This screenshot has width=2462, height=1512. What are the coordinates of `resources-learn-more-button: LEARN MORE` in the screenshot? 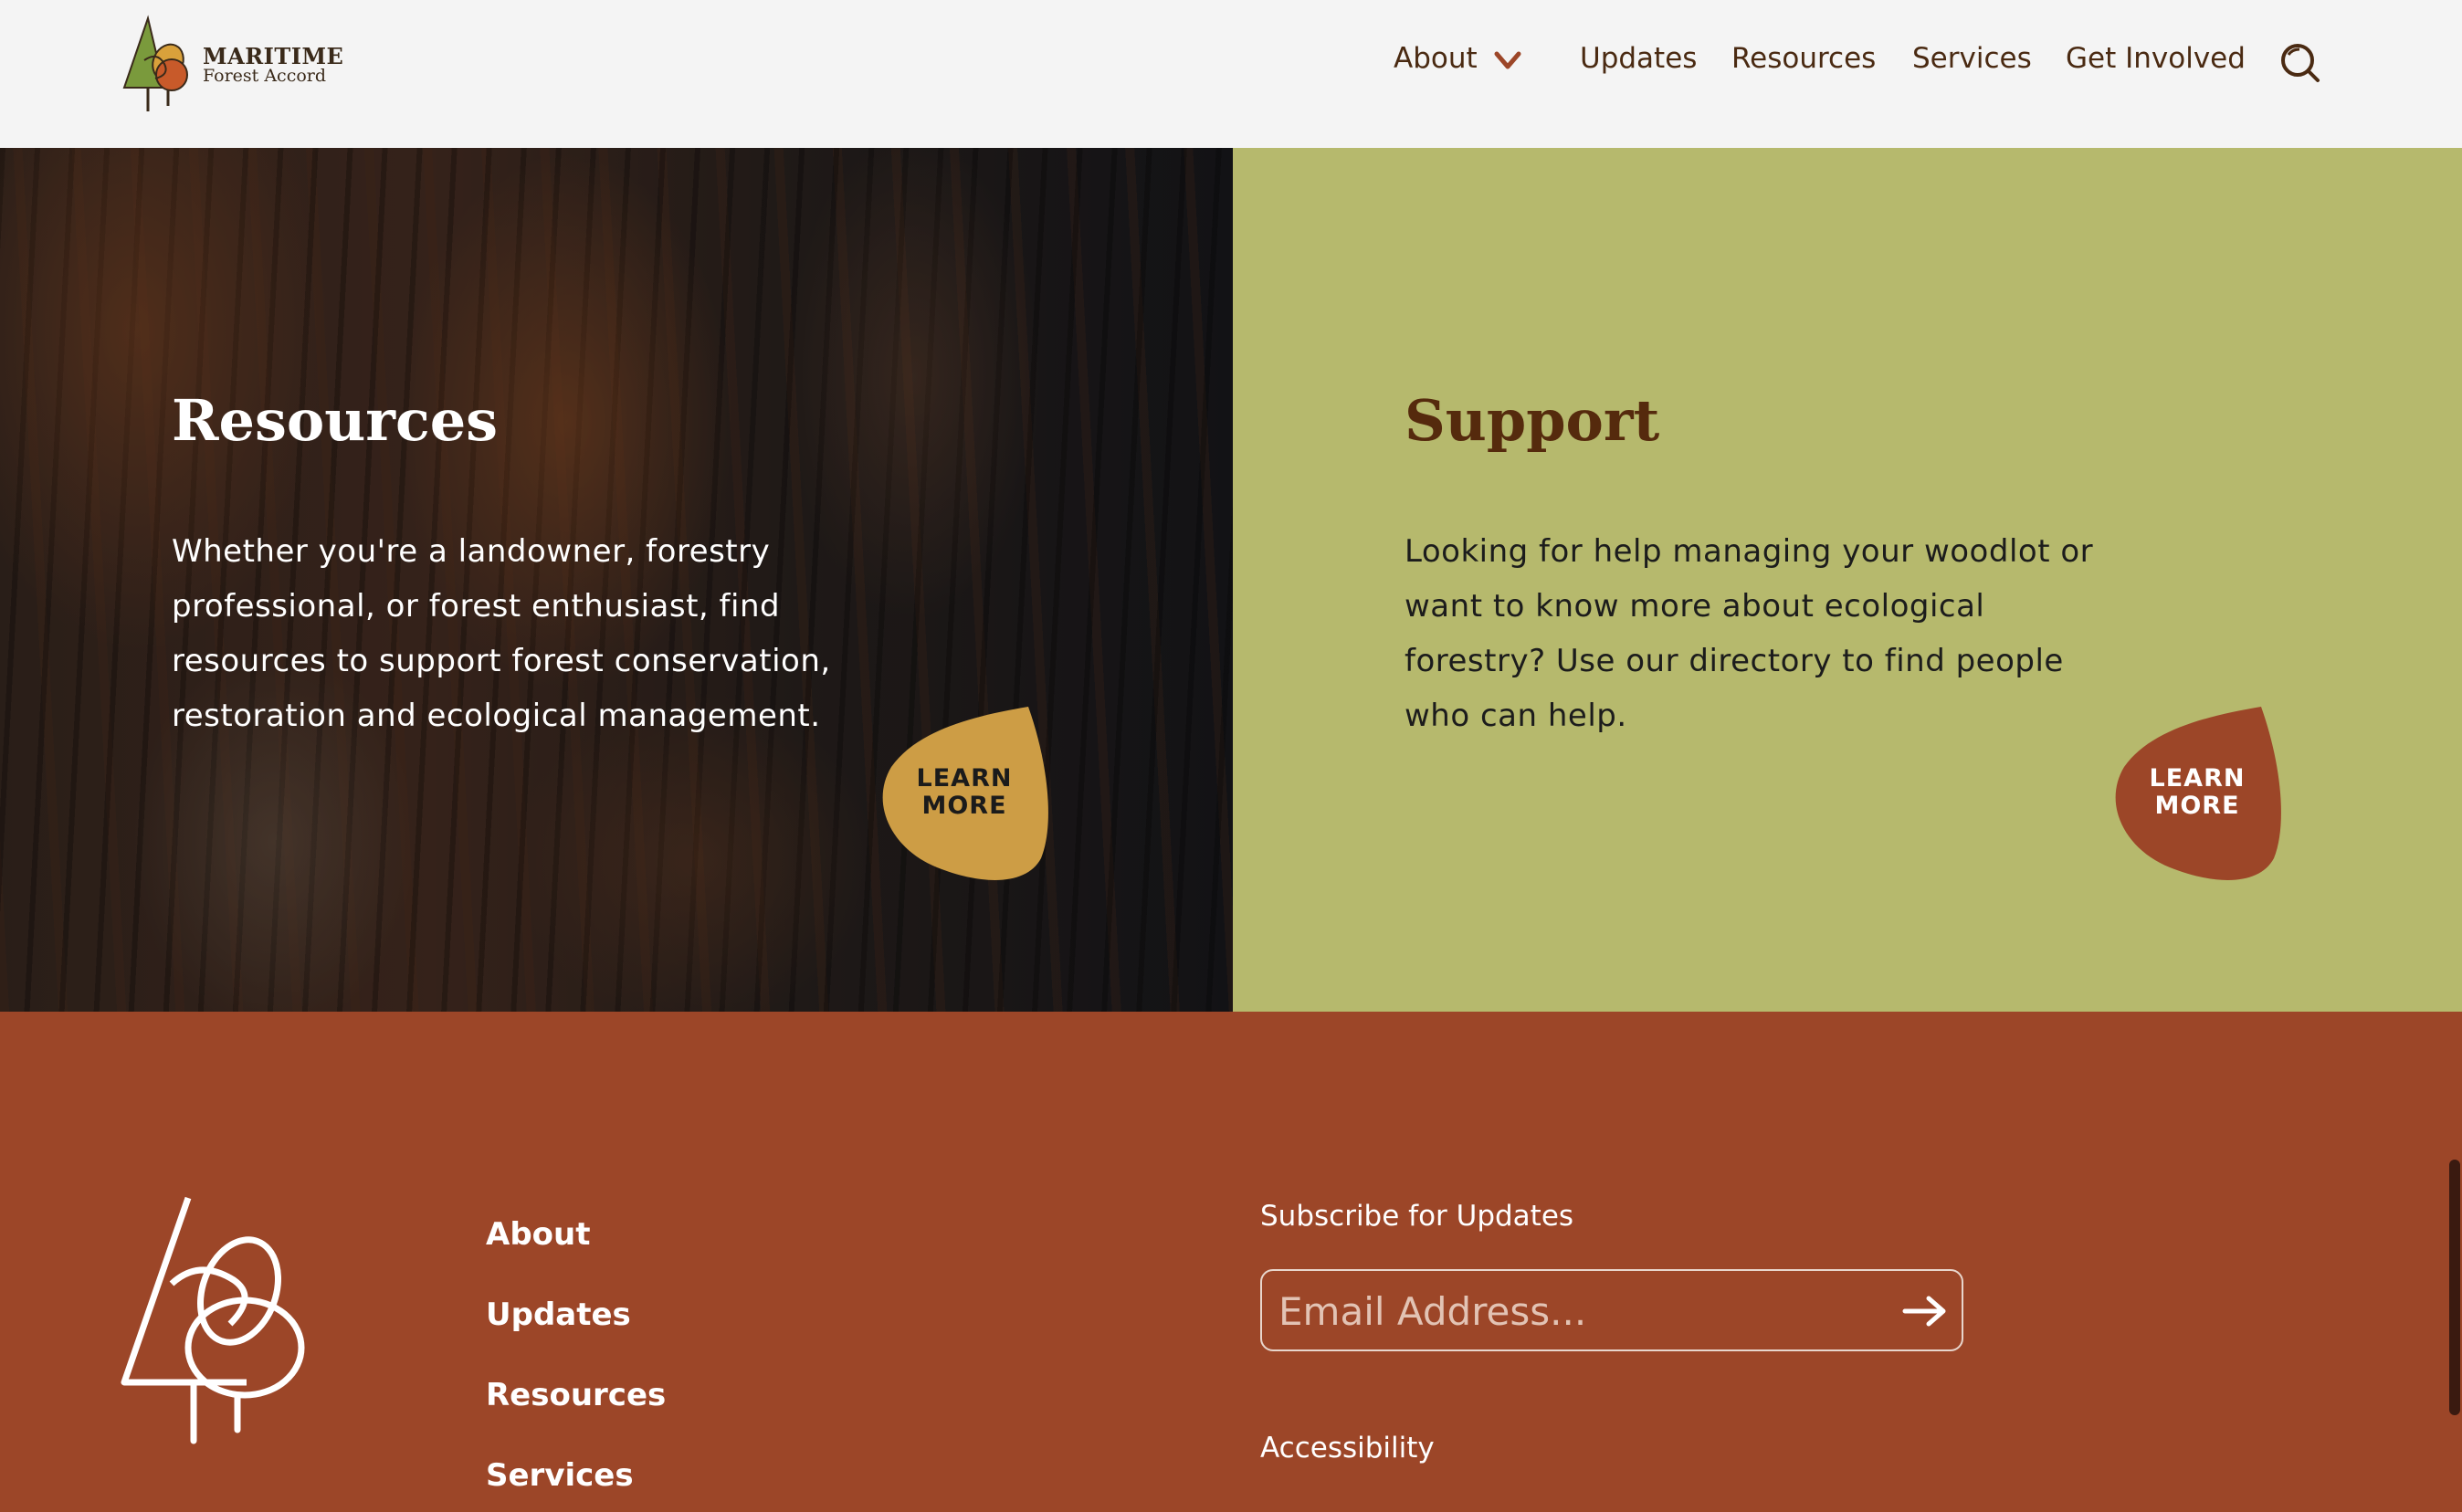 It's located at (964, 794).